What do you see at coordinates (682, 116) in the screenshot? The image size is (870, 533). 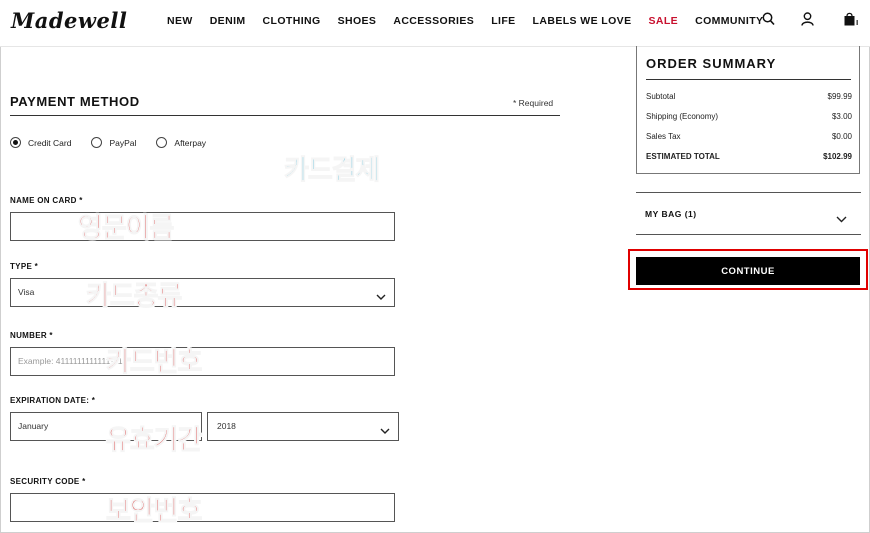 I see `summary-label: Shipping (Economy)` at bounding box center [682, 116].